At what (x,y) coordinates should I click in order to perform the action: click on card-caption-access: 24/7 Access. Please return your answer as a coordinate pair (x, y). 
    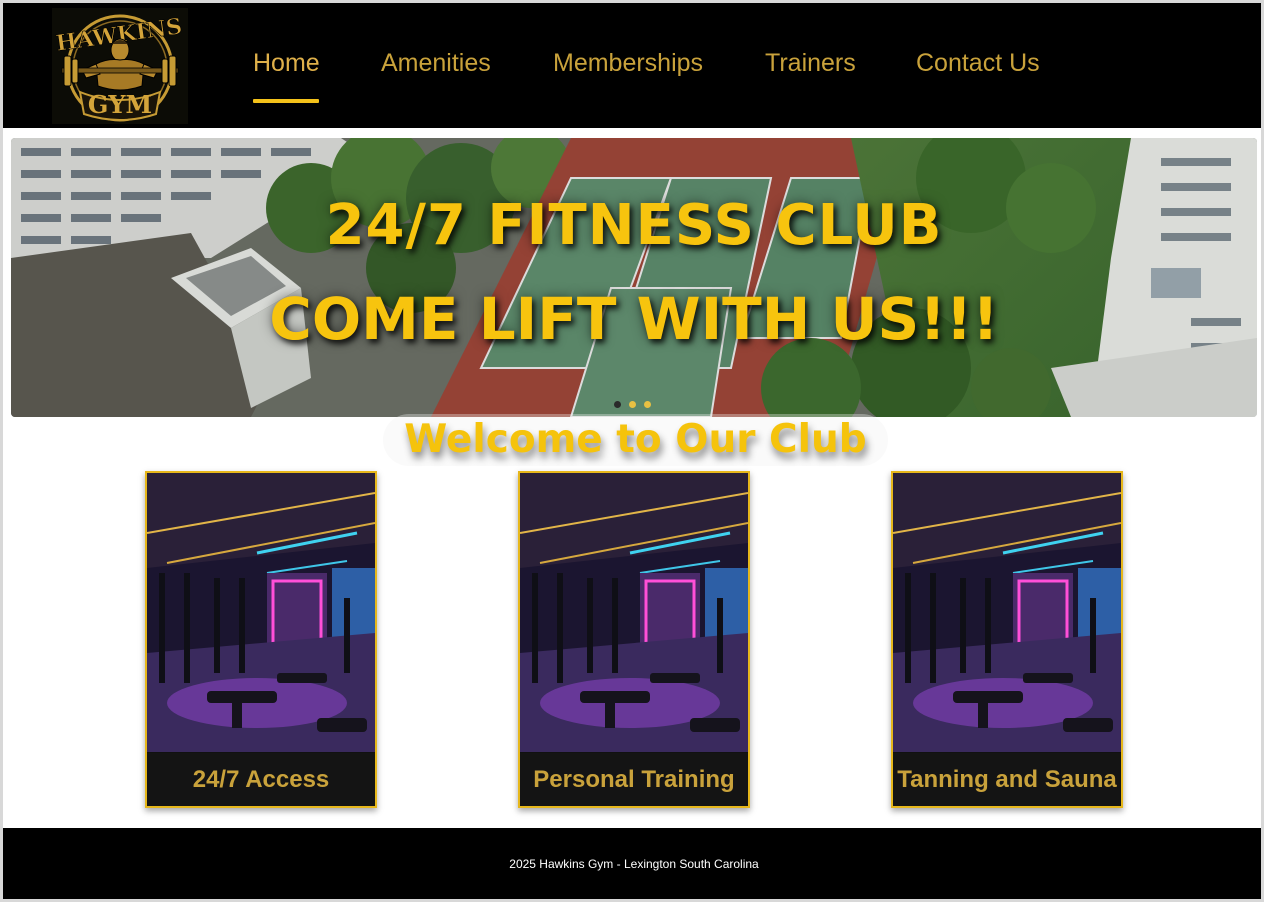
    Looking at the image, I should click on (261, 779).